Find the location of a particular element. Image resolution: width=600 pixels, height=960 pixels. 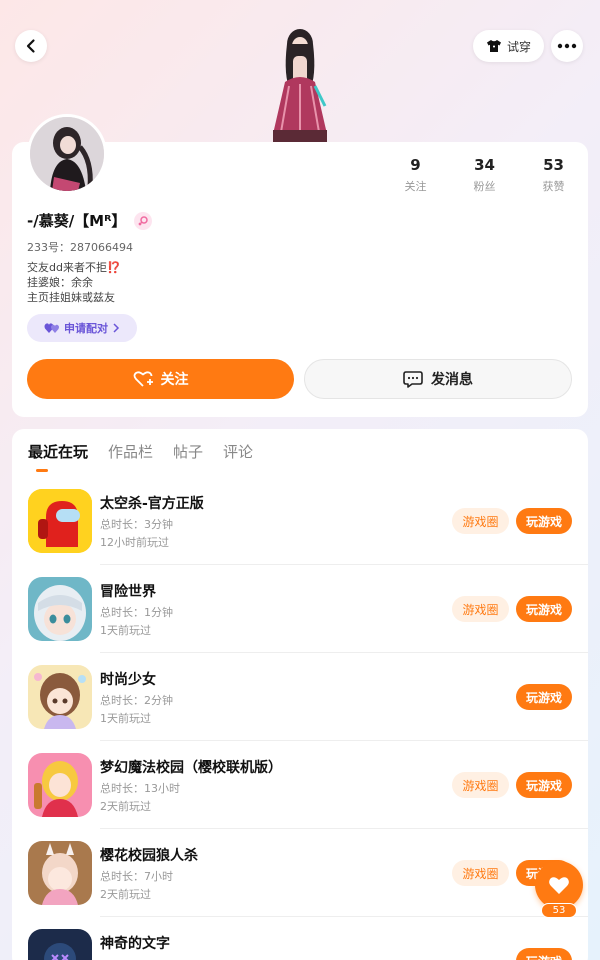

avatar-image is located at coordinates (67, 154).